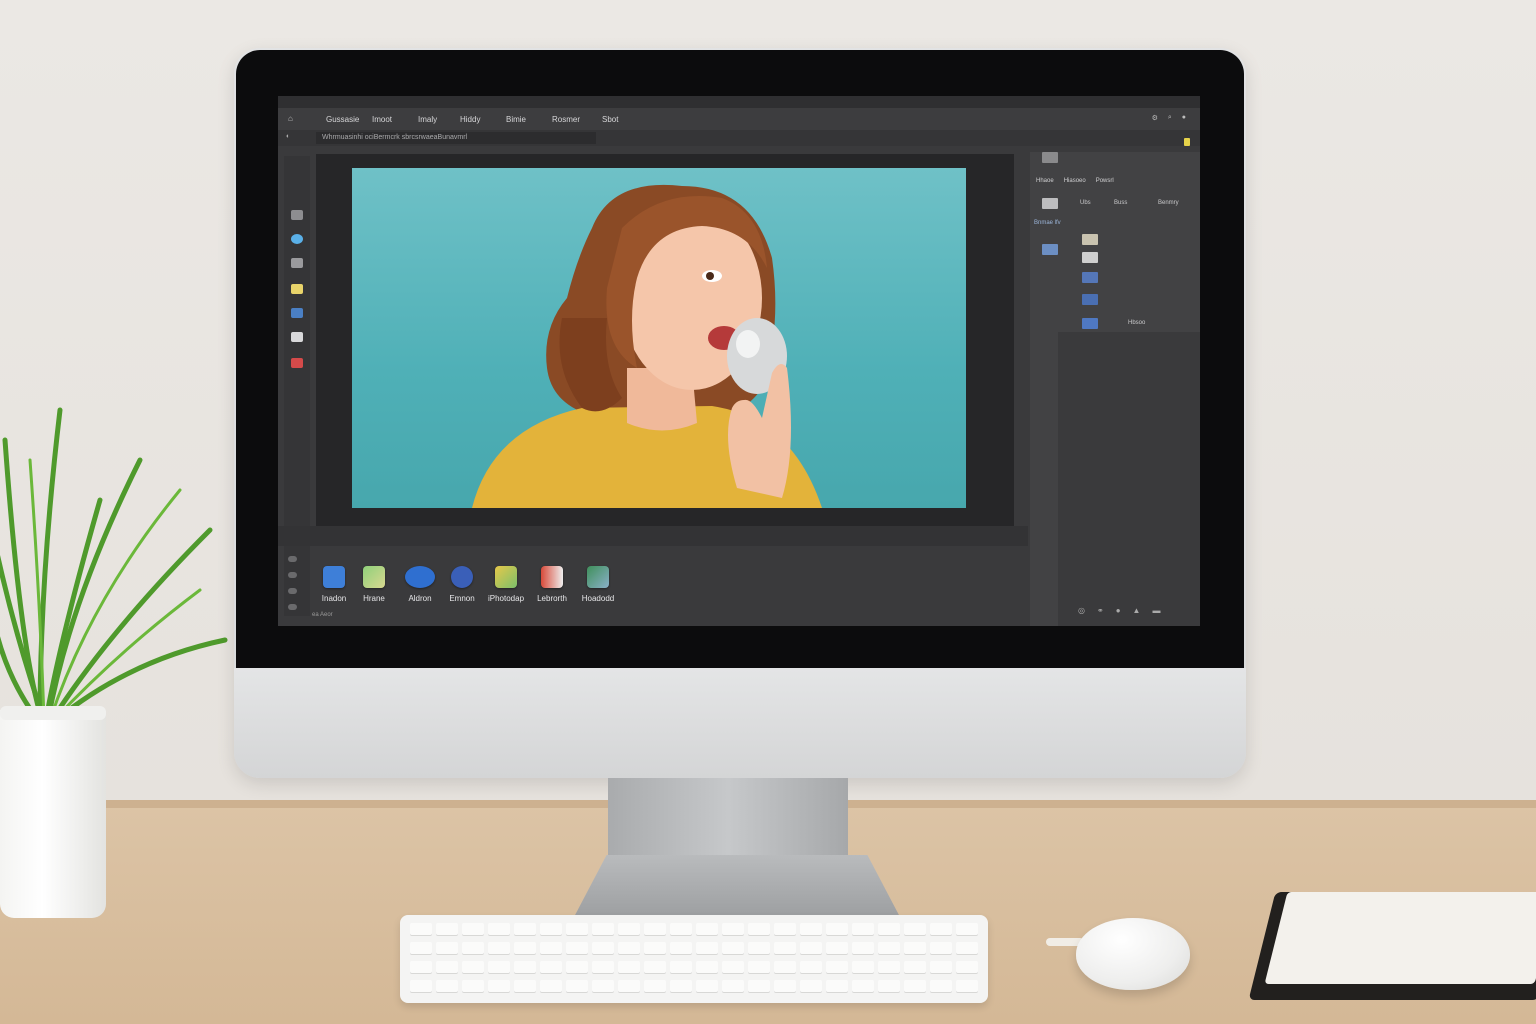  I want to click on dock-label: Aldron, so click(420, 598).